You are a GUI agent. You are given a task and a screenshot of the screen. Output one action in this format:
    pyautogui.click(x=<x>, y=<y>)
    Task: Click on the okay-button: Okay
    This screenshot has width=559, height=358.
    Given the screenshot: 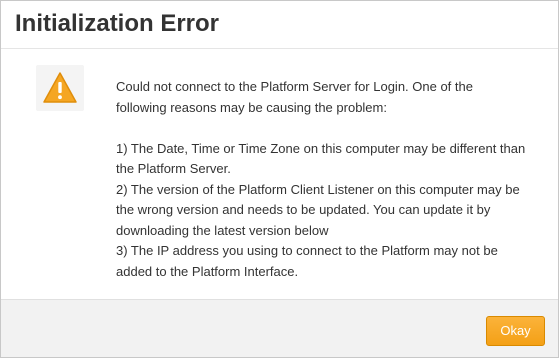 What is the action you would take?
    pyautogui.click(x=515, y=331)
    